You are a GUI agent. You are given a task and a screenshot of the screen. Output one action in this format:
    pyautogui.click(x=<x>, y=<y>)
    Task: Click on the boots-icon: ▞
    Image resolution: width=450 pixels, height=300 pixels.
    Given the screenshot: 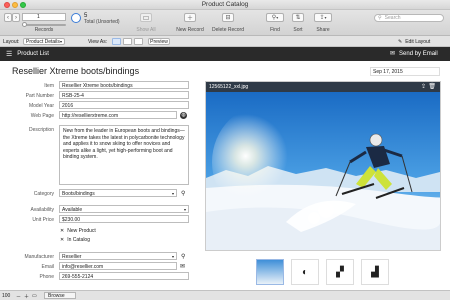 What is the action you would take?
    pyautogui.click(x=340, y=272)
    